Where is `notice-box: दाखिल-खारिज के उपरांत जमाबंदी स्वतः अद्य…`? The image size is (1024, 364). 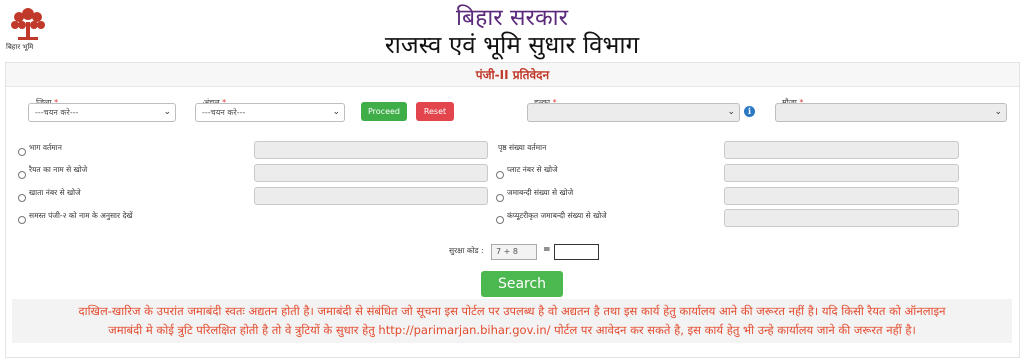
notice-box: दाखिल-खारिज के उपरांत जमाबंदी स्वतः अद्य… is located at coordinates (512, 321).